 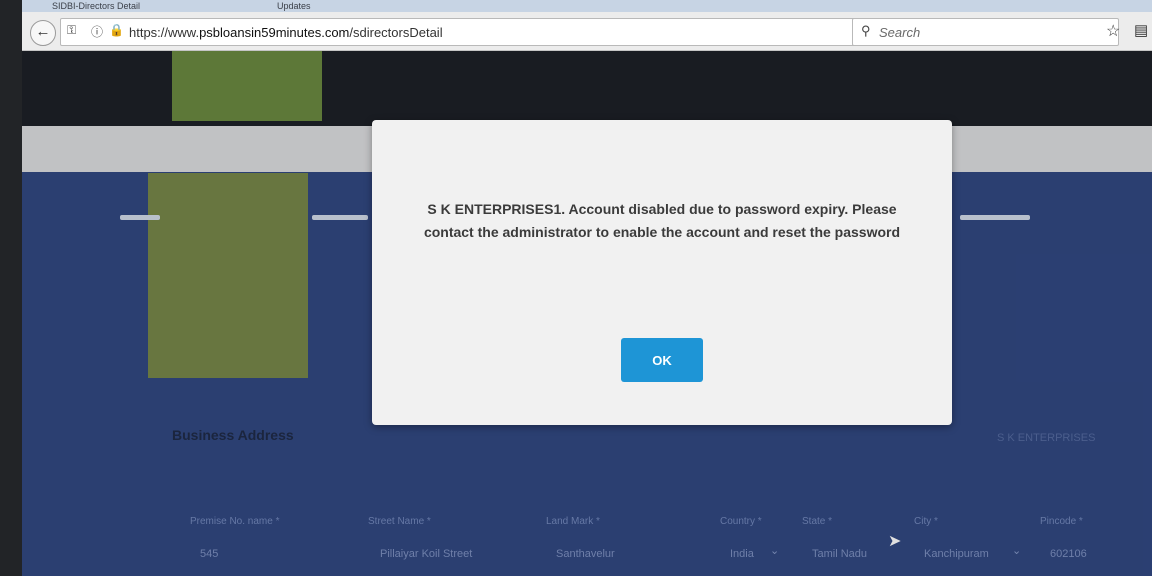 What do you see at coordinates (164, 32) in the screenshot?
I see `url-protocol: https://www.` at bounding box center [164, 32].